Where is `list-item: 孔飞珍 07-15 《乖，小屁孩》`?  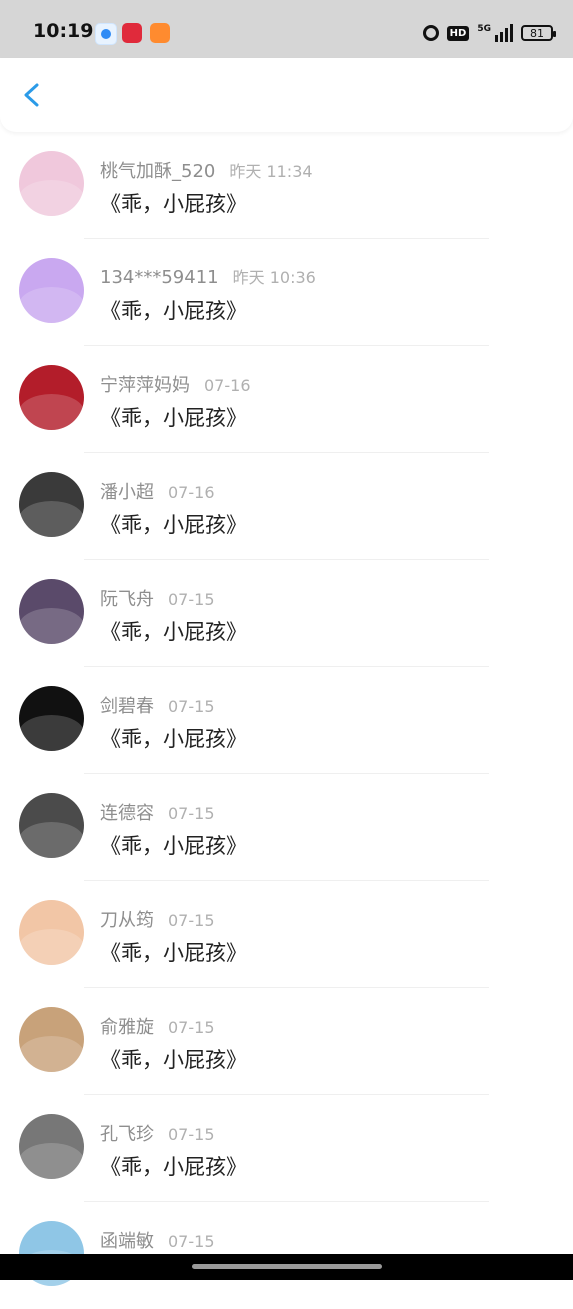
list-item: 孔飞珍 07-15 《乖，小屁孩》 is located at coordinates (286, 1148).